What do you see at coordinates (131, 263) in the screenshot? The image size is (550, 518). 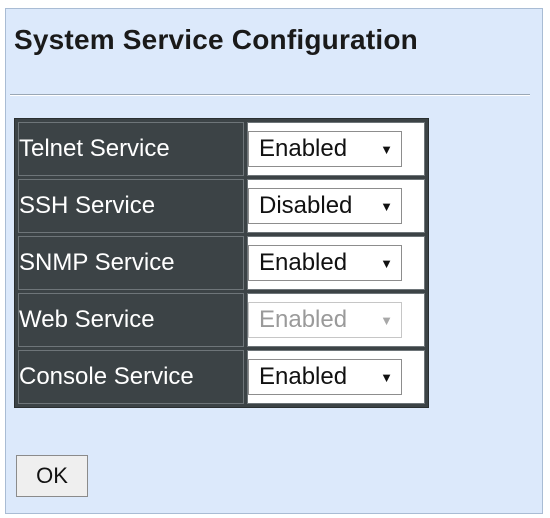 I see `snmp-service-label: SNMP Service` at bounding box center [131, 263].